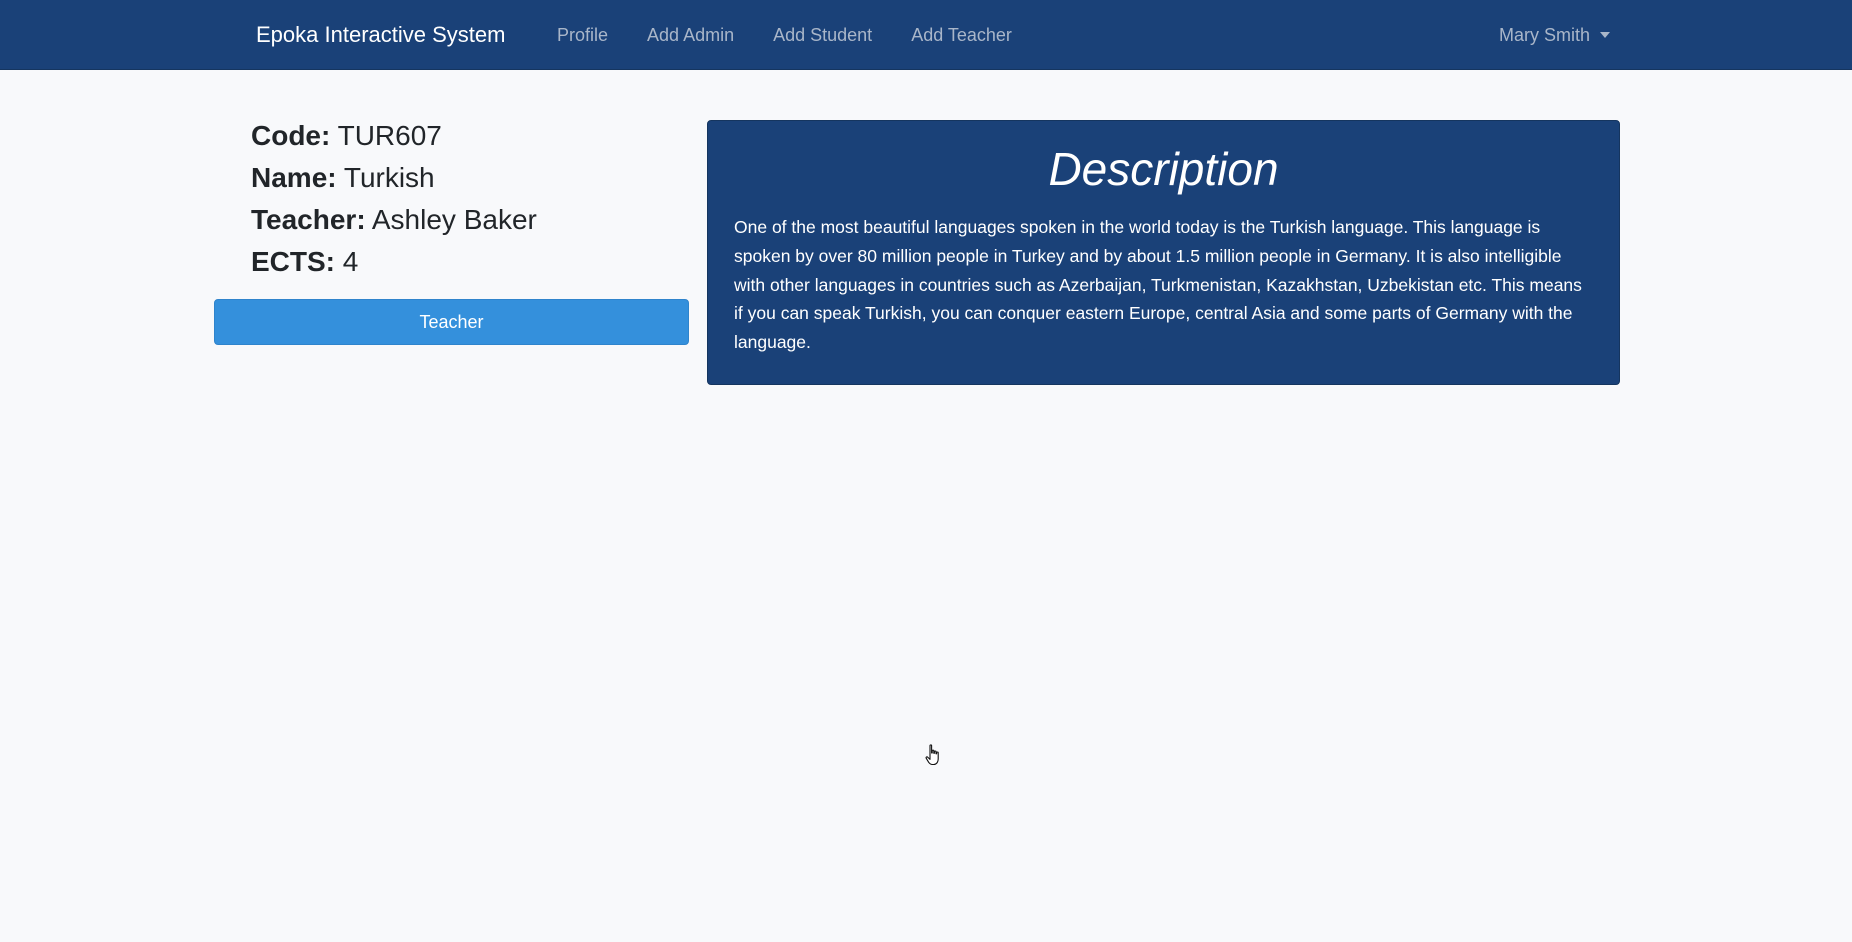 Image resolution: width=1852 pixels, height=942 pixels. I want to click on user-dropdown: Mary Smith, so click(1554, 35).